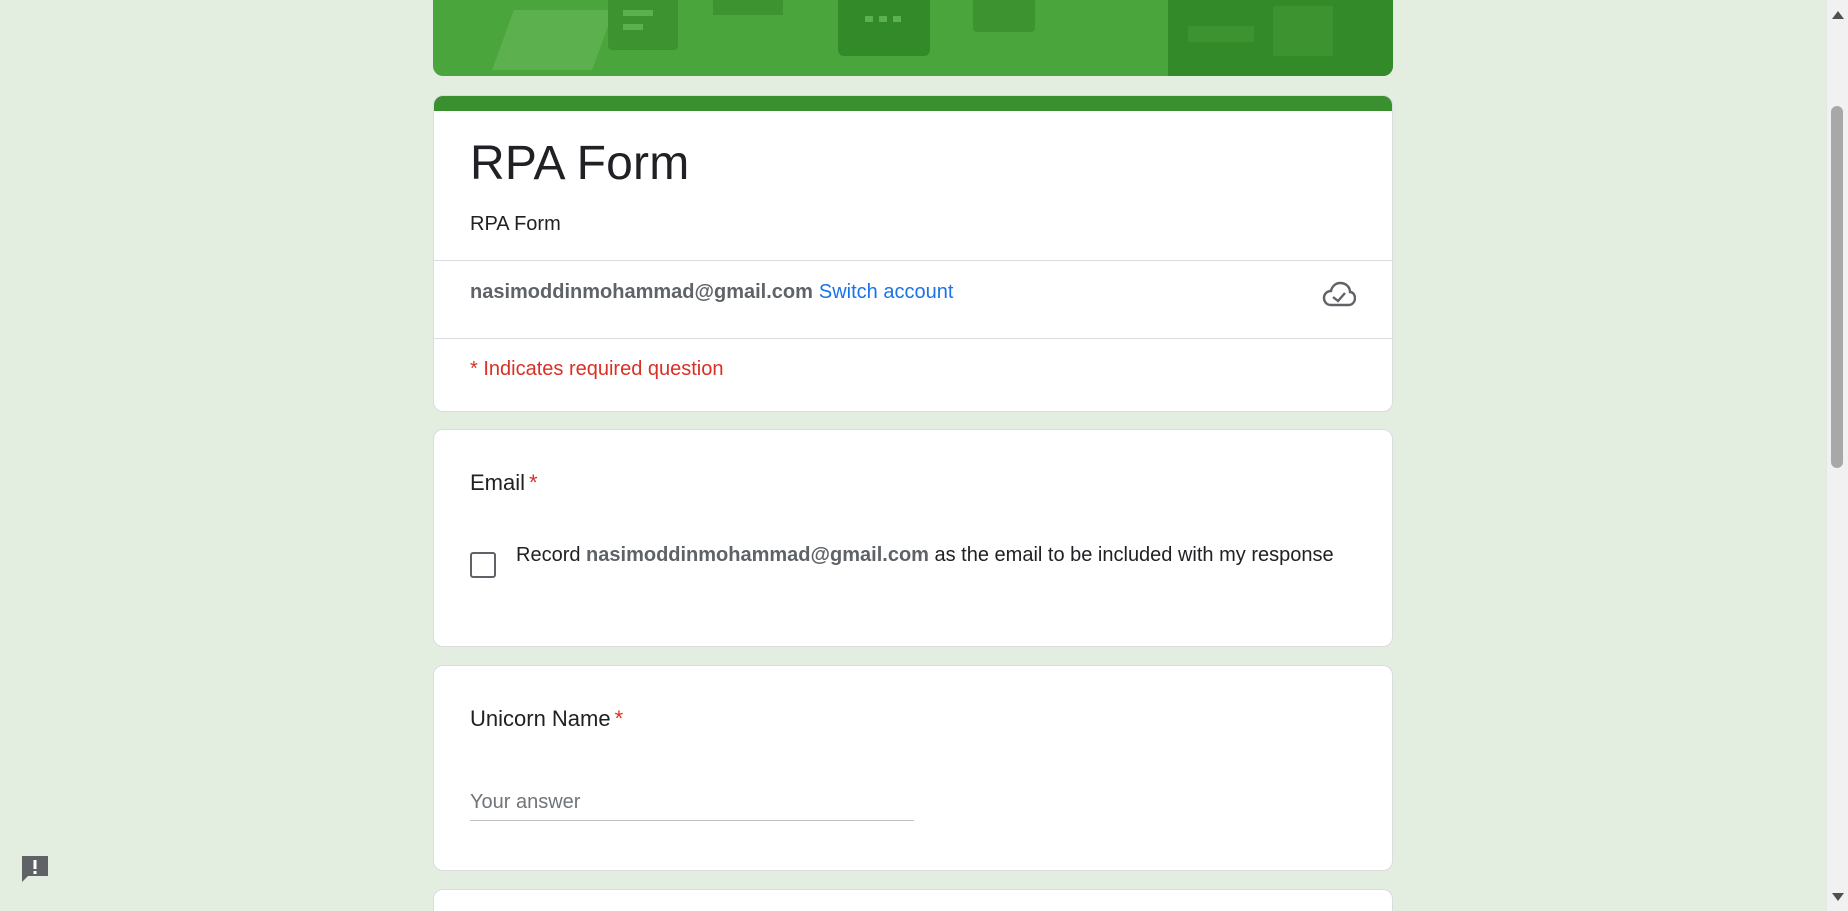 The image size is (1848, 911). Describe the element at coordinates (1838, 15) in the screenshot. I see `scroll-up-arrow-icon` at that location.